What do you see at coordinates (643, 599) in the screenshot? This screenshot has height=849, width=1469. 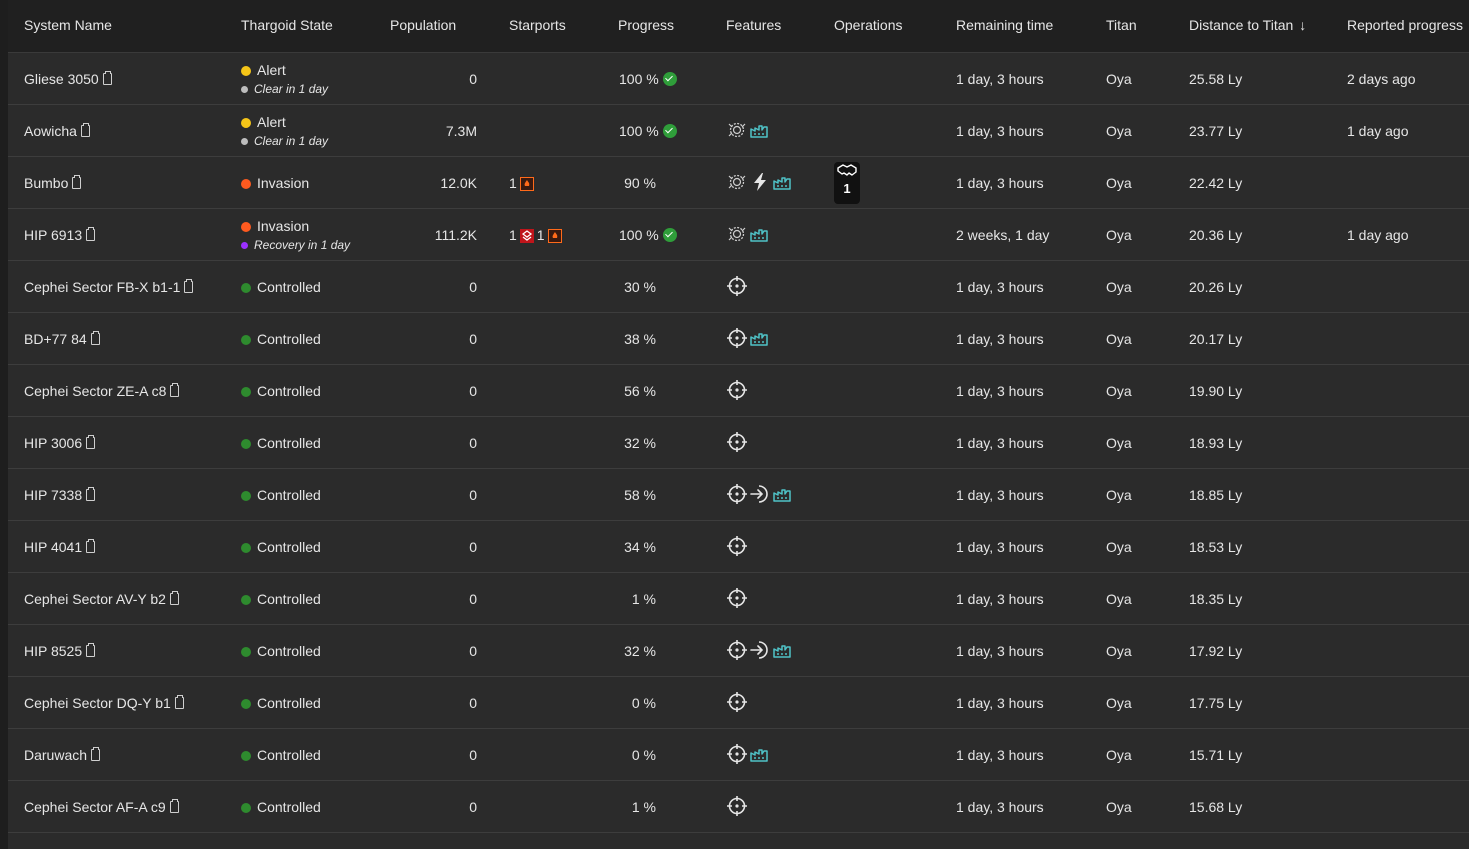 I see `progress-value: 1 %` at bounding box center [643, 599].